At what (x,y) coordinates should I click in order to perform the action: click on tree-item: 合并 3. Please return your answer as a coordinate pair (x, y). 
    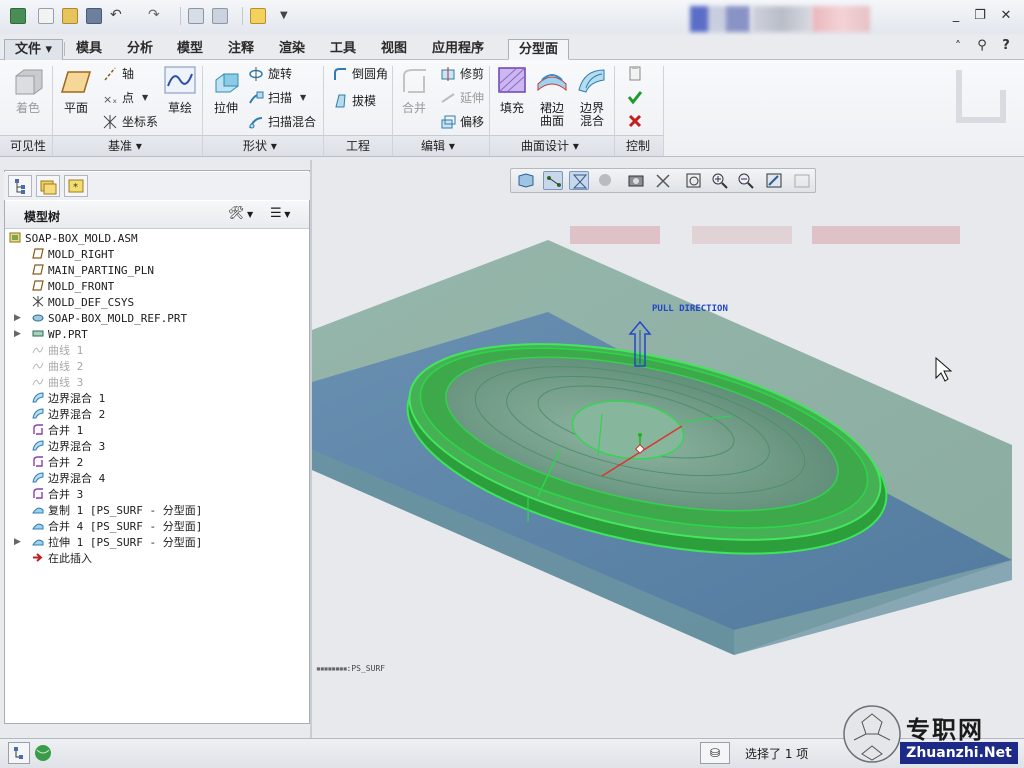
    Looking at the image, I should click on (57, 495).